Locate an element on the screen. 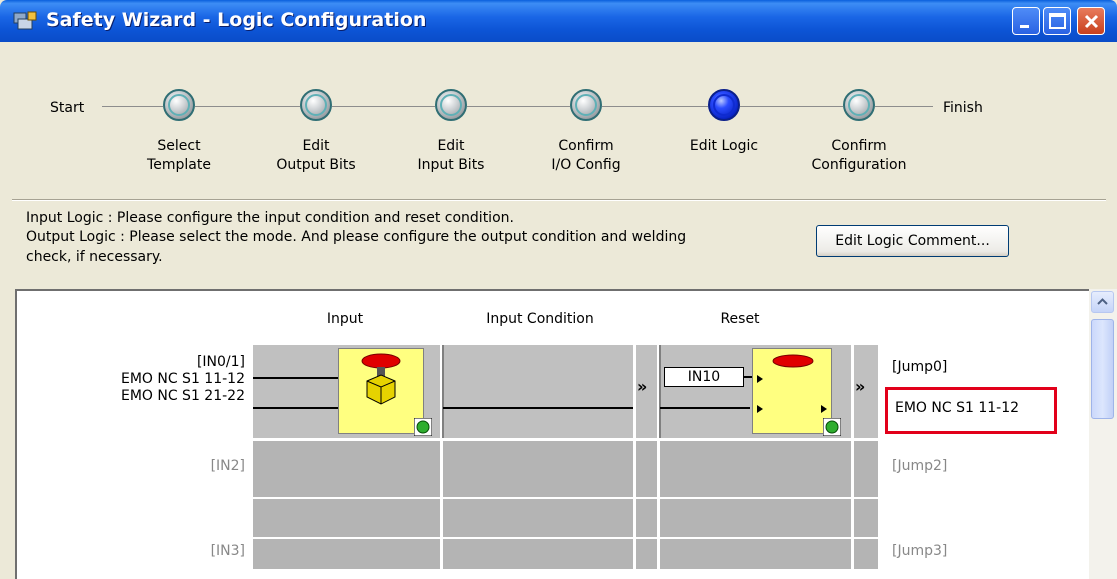 The height and width of the screenshot is (579, 1117). maximize-icon is located at coordinates (1057, 21).